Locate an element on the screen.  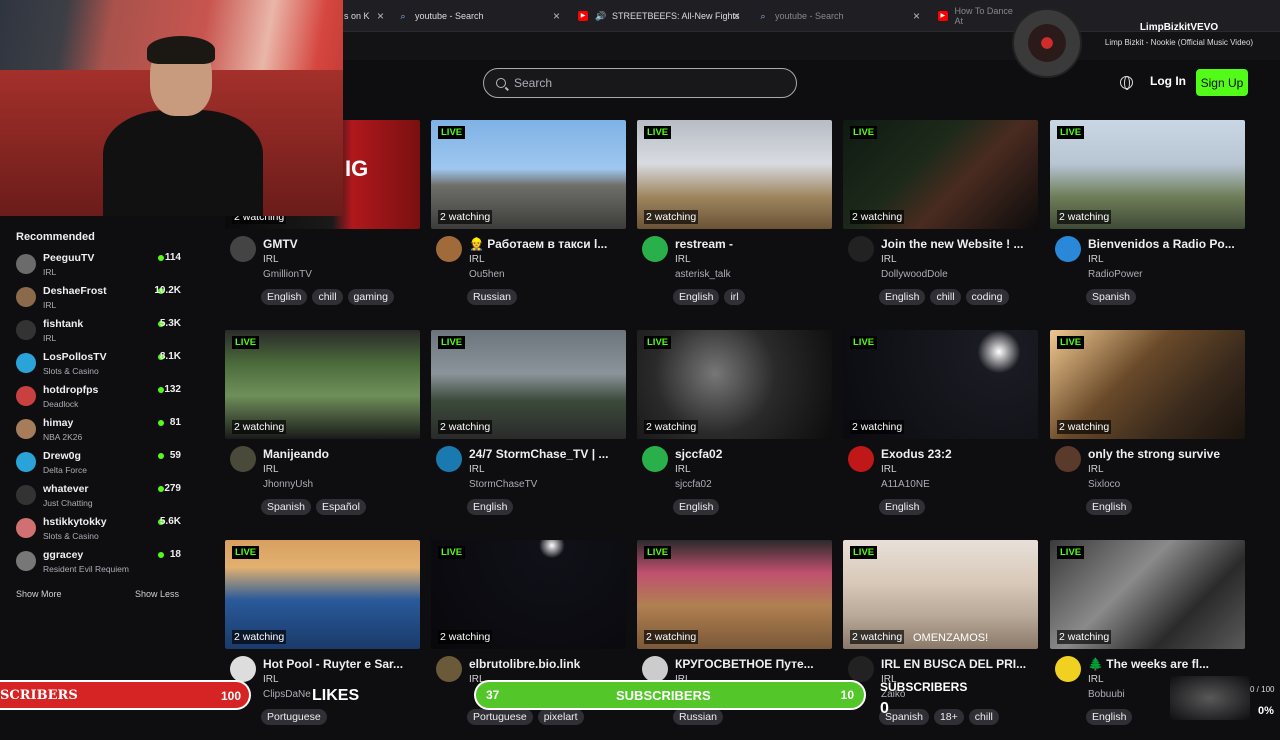
stream-card: LIVE 2 watching sjccfa02 IRL sjccfa02 English is located at coordinates (734, 430).